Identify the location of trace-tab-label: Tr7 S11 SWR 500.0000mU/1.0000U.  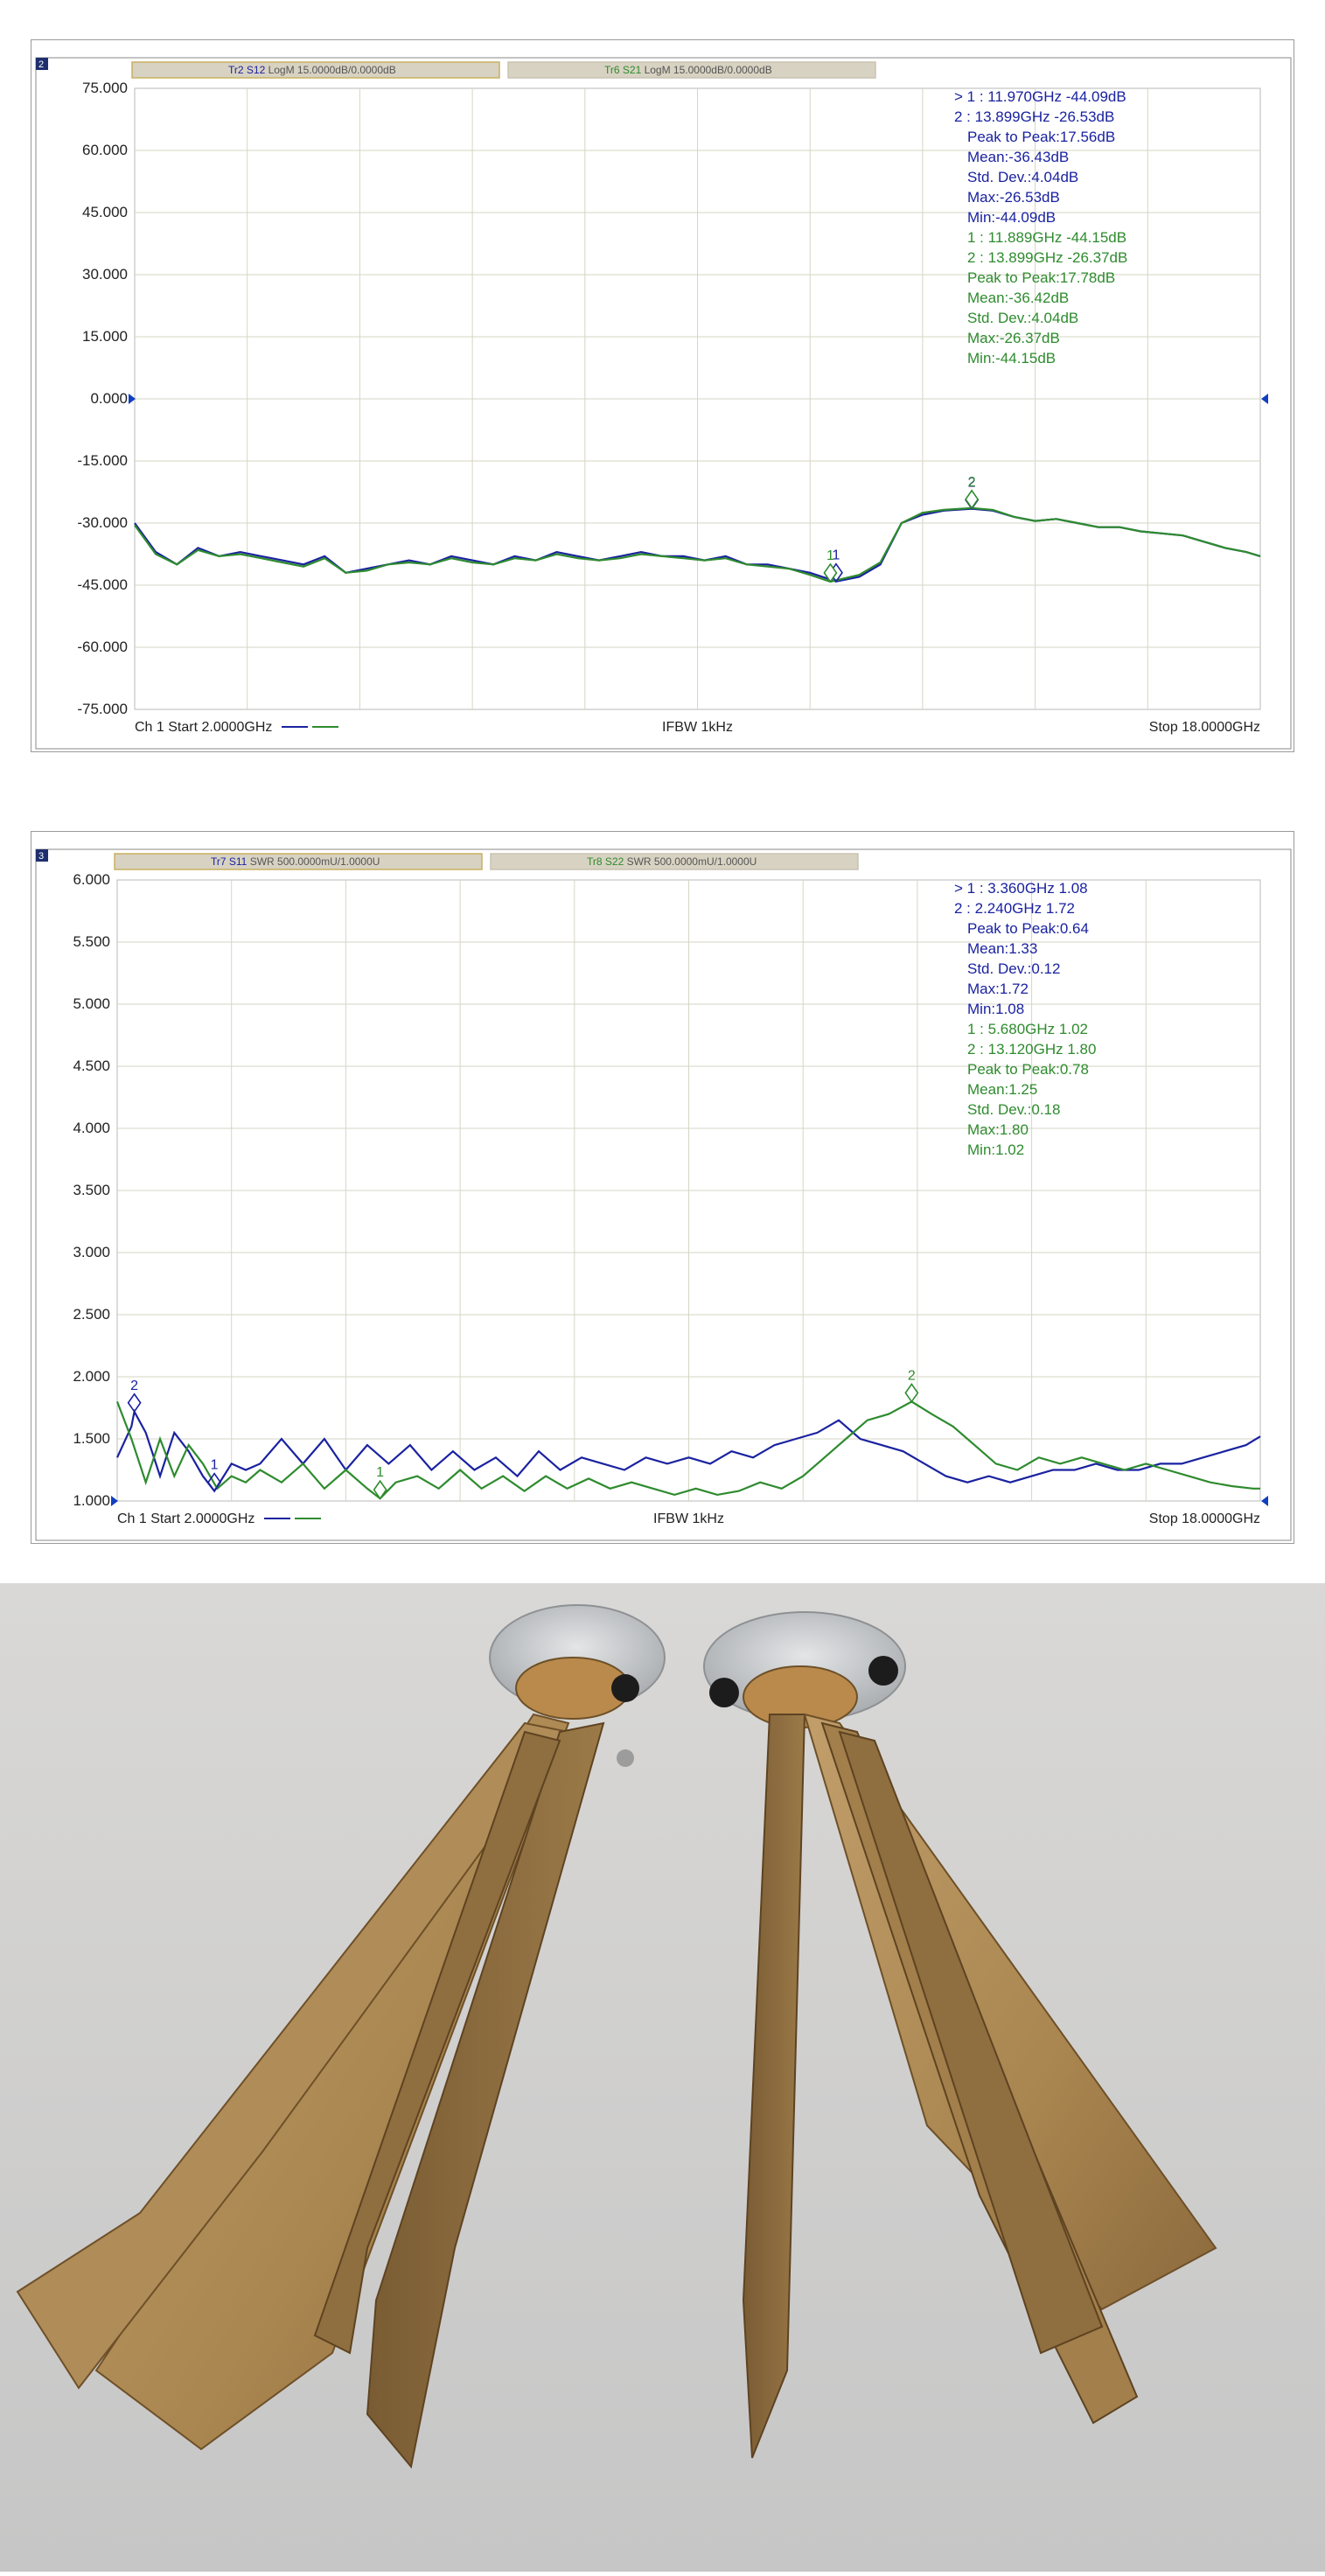
(295, 861).